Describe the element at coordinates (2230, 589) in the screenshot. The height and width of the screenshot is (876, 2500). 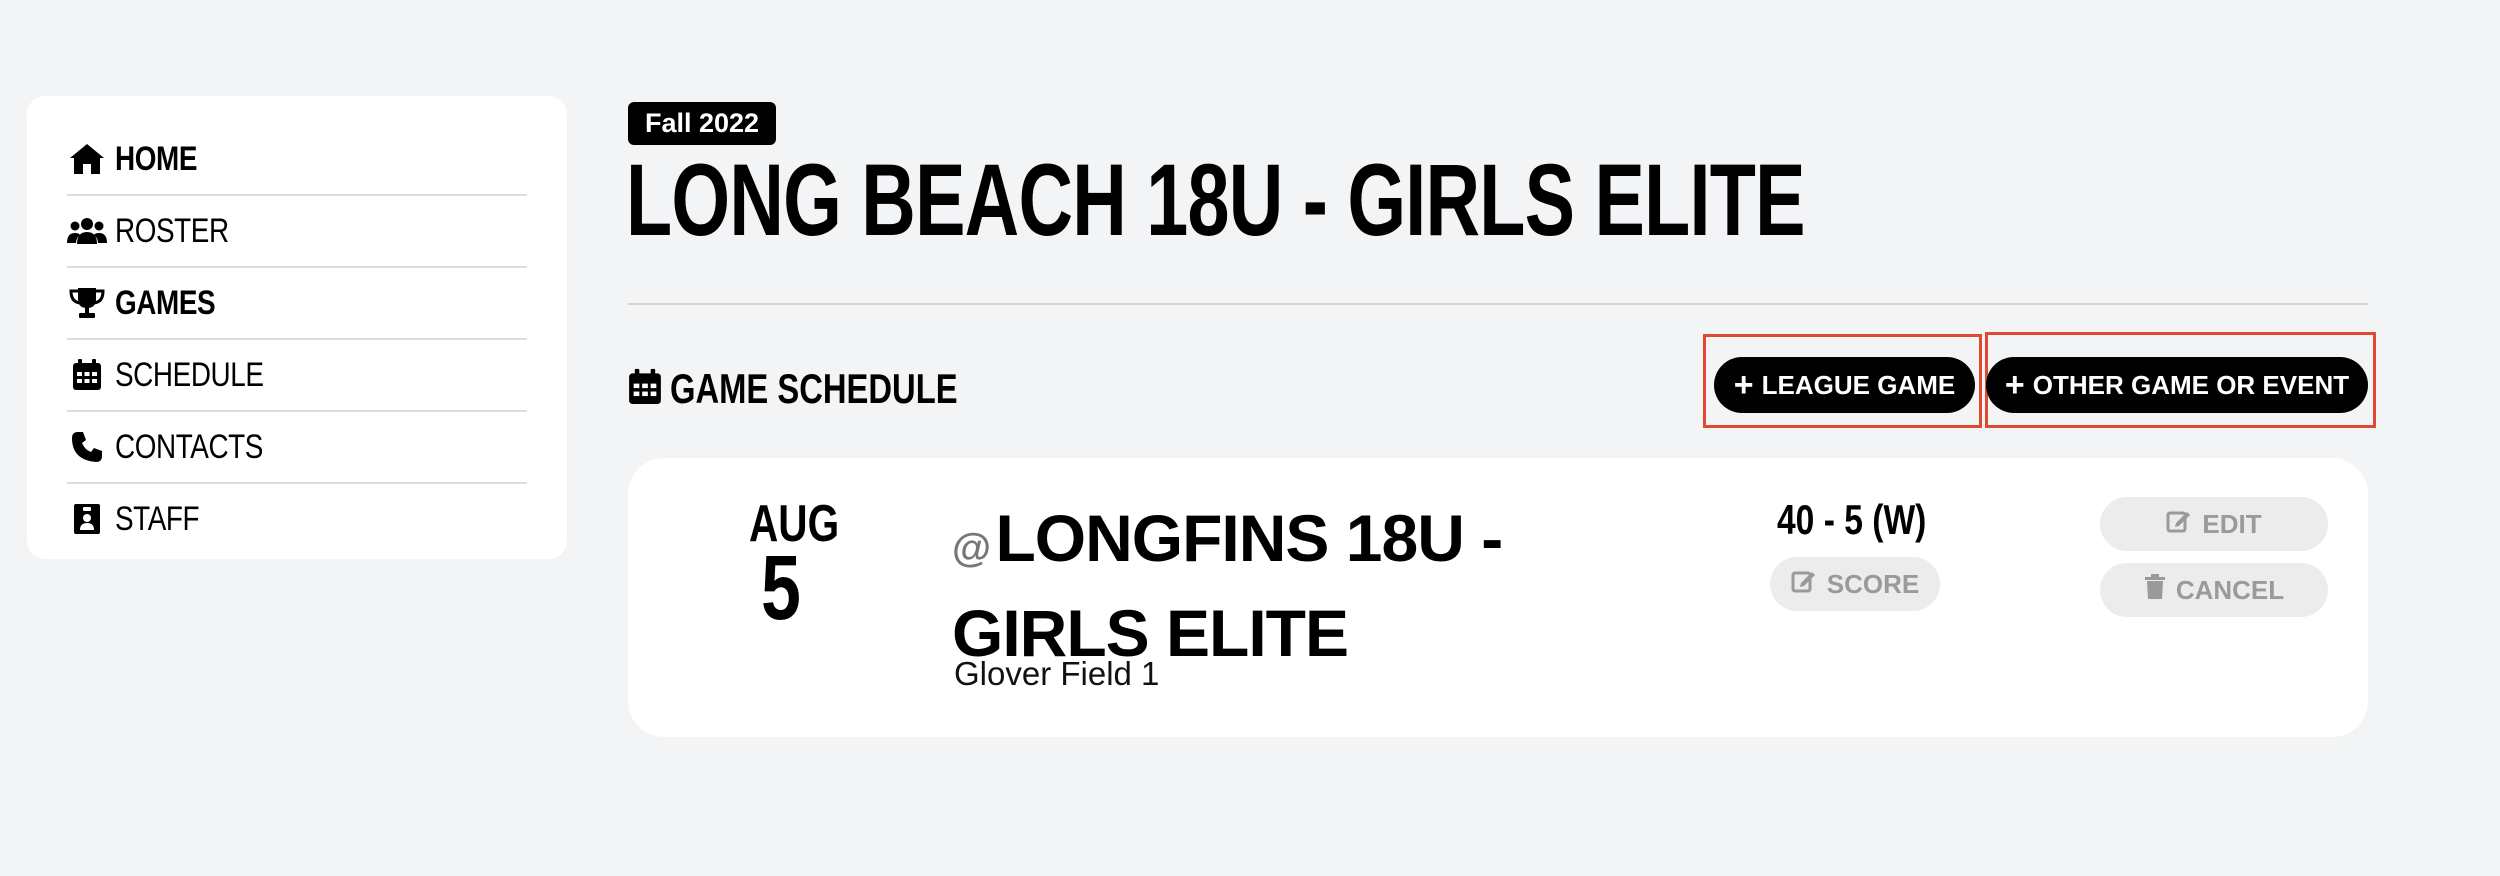
I see `button-label: CANCEL` at that location.